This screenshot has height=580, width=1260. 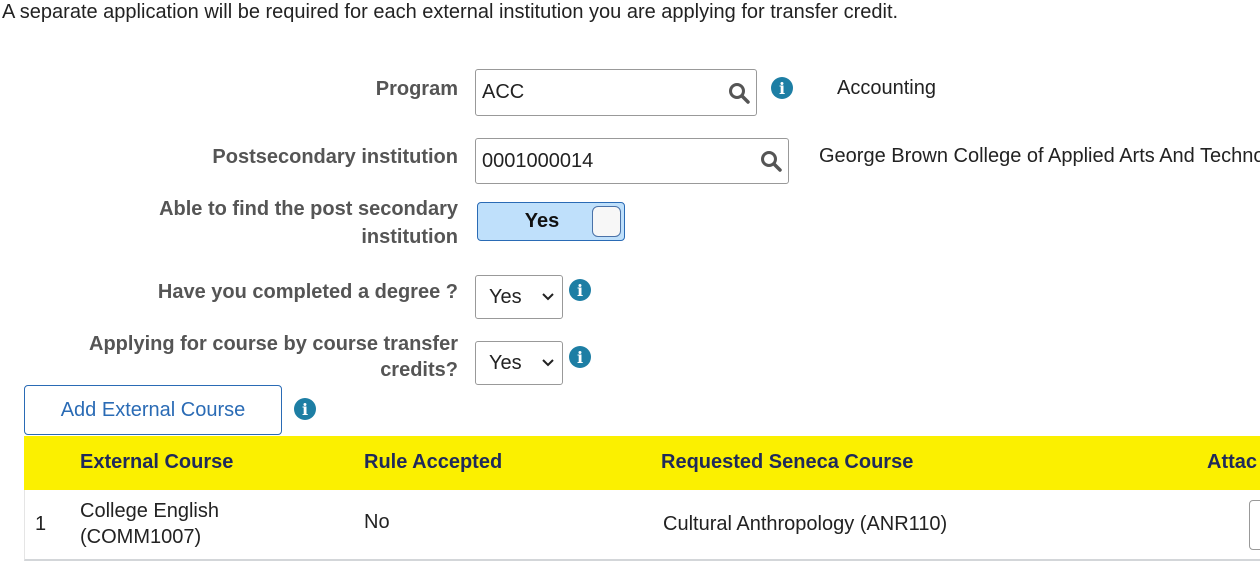 I want to click on degree-label: Have you completed a degree ?, so click(x=307, y=292).